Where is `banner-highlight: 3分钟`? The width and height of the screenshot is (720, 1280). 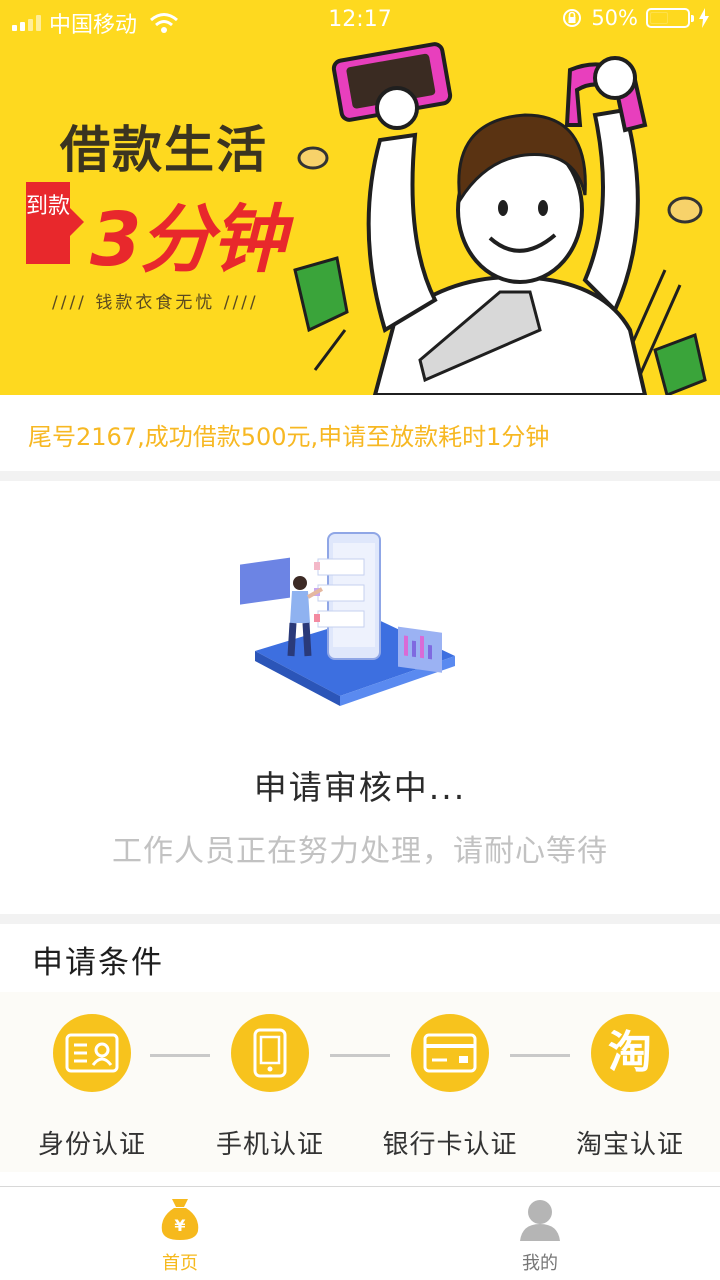
banner-highlight: 3分钟 is located at coordinates (187, 240).